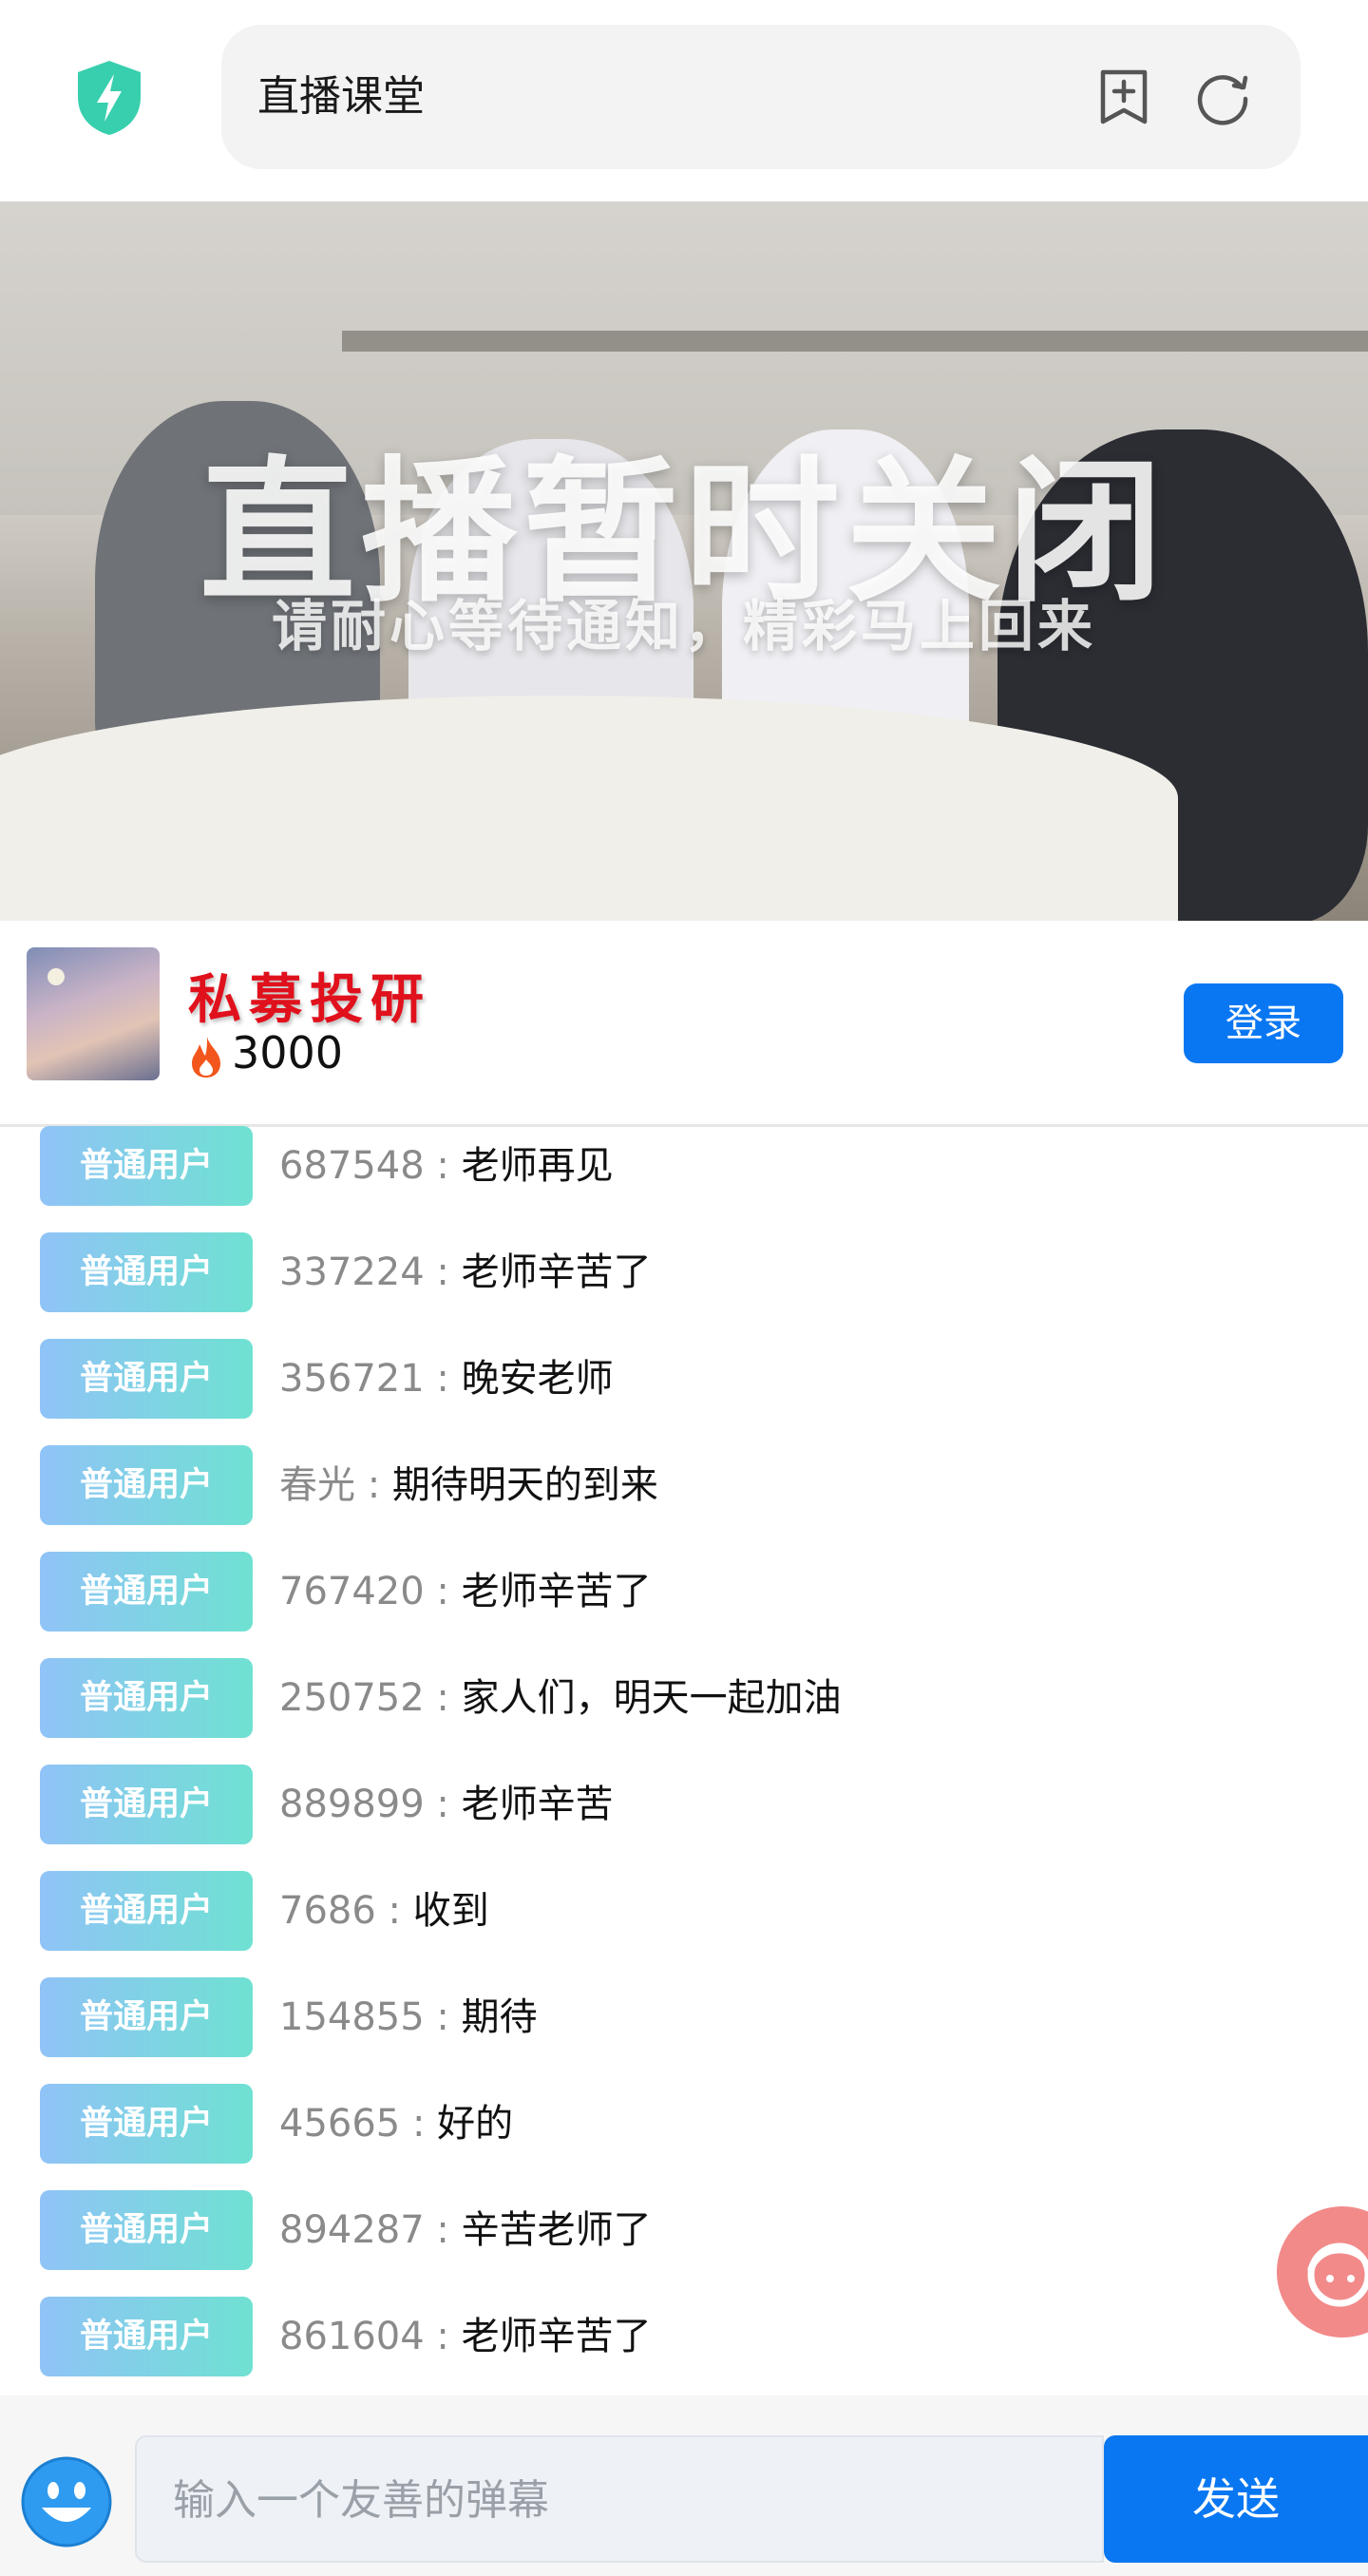 This screenshot has width=1368, height=2576. I want to click on chat-message-line: 7686 : 收到, so click(384, 1911).